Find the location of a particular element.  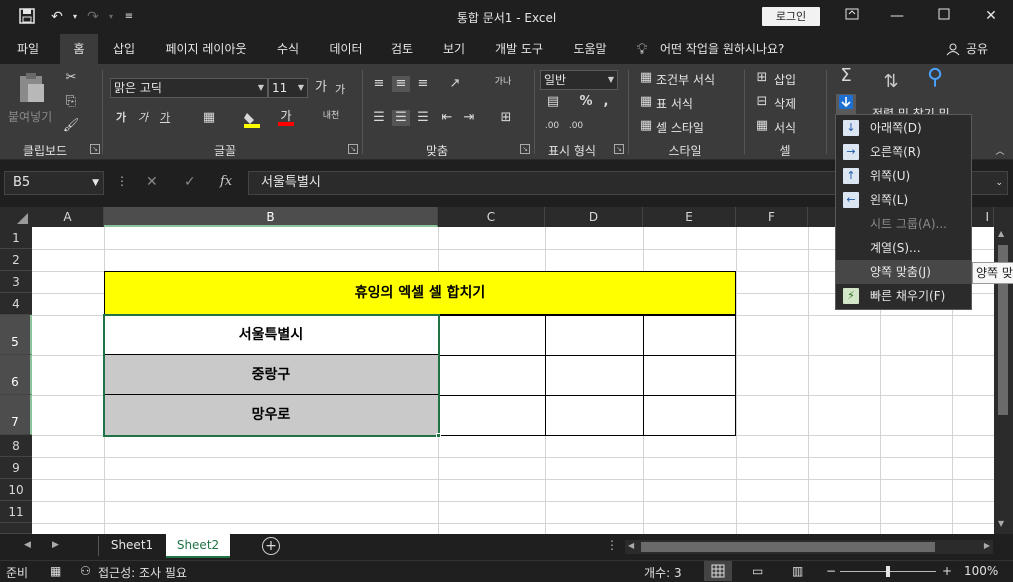

tab-review: 검토 is located at coordinates (402, 49).